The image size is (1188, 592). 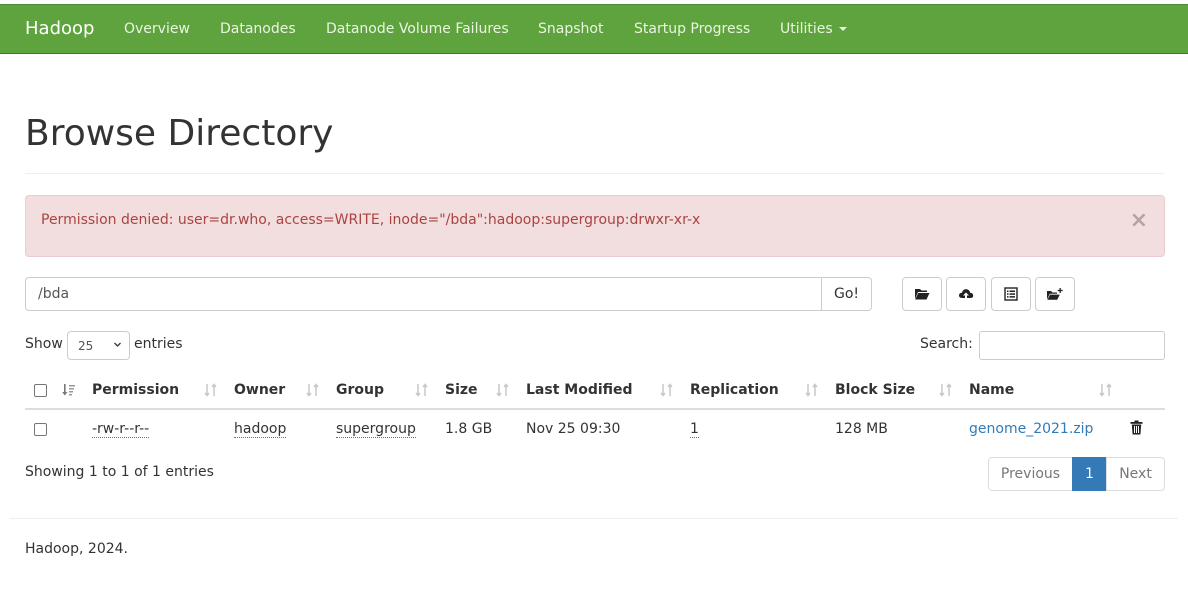 What do you see at coordinates (734, 390) in the screenshot?
I see `column-header-replication: Replication` at bounding box center [734, 390].